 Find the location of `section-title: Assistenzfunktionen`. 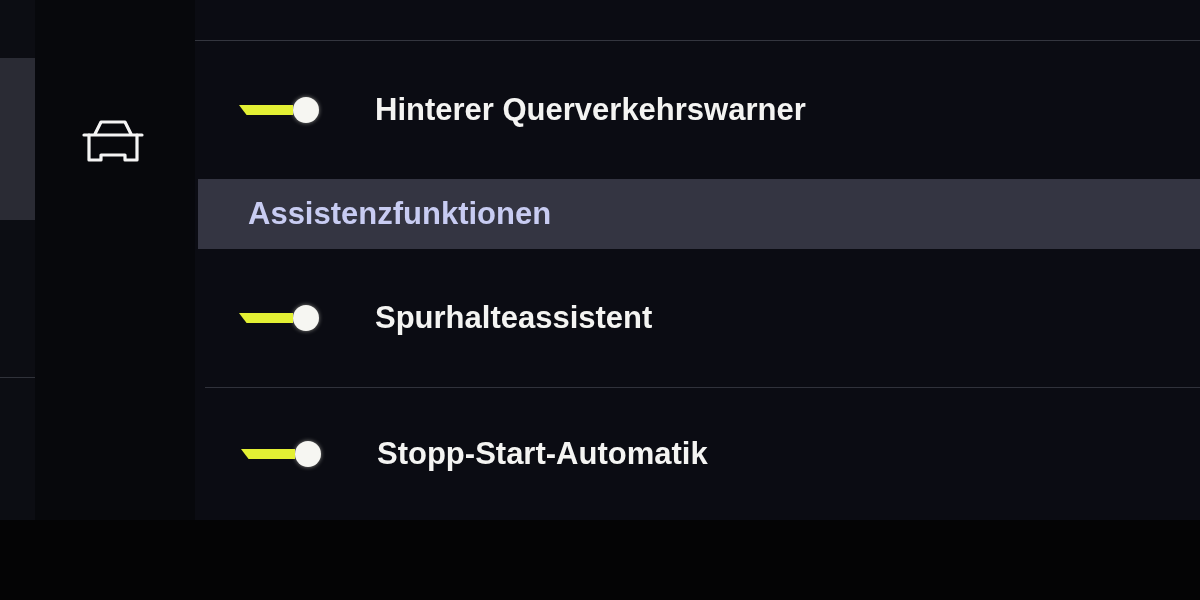

section-title: Assistenzfunktionen is located at coordinates (400, 214).